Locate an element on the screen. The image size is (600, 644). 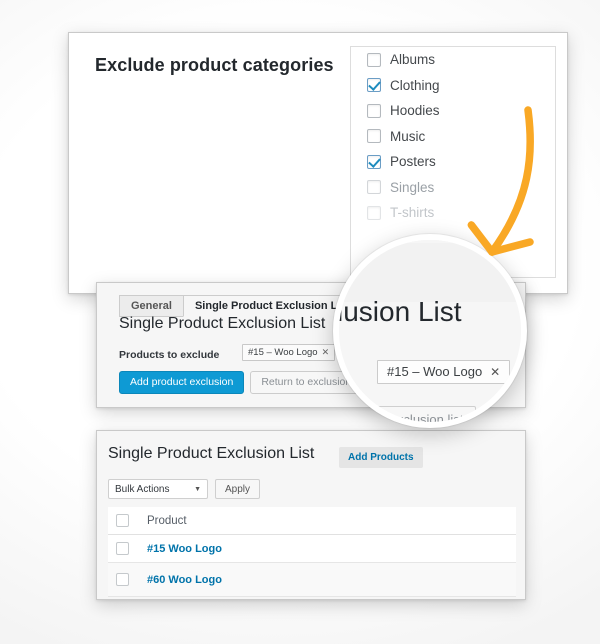
add-products-button: Add Products is located at coordinates (381, 457).